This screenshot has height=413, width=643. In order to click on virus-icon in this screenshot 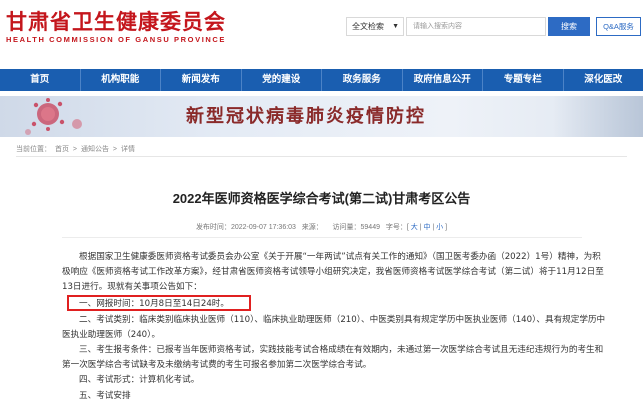, I will do `click(53, 116)`.